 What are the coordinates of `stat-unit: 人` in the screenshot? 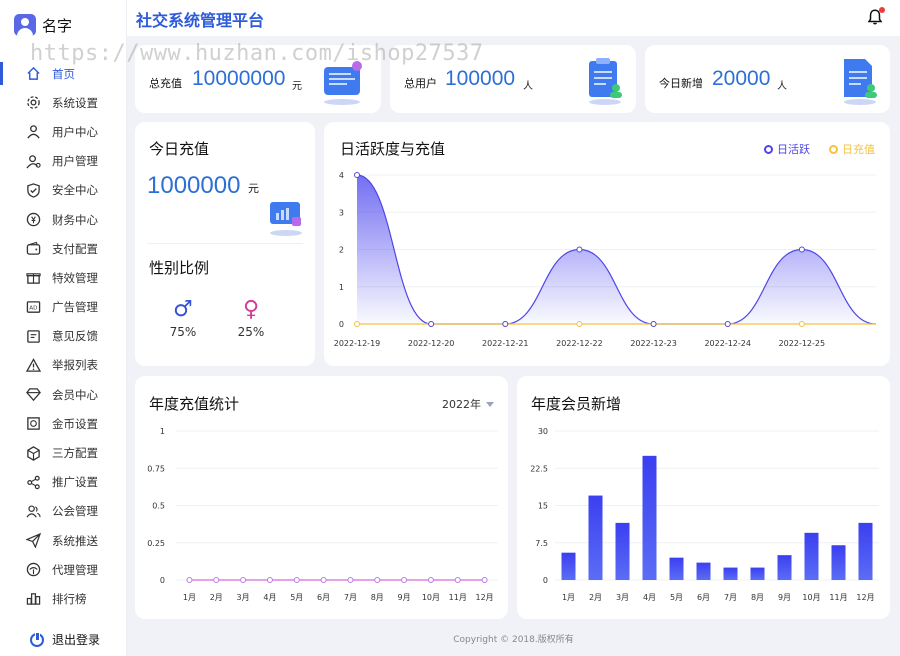 It's located at (782, 86).